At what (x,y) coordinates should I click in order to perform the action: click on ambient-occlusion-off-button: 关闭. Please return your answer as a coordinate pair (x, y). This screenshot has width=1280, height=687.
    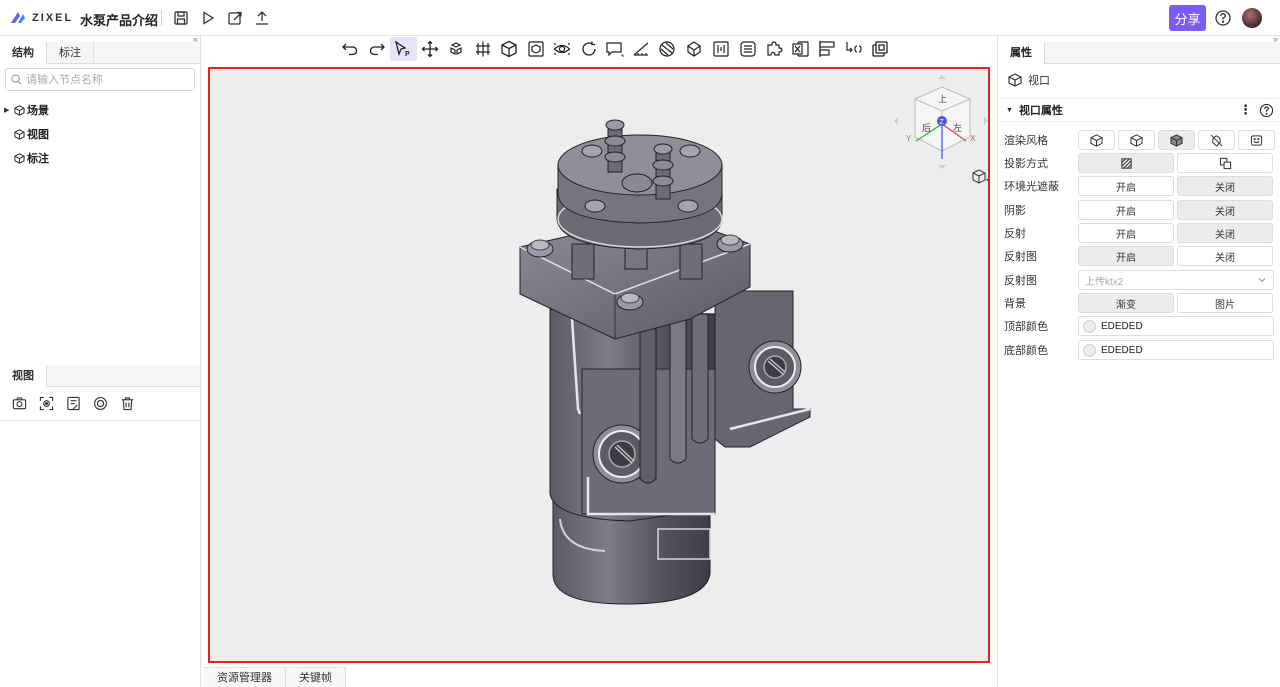
    Looking at the image, I should click on (1225, 186).